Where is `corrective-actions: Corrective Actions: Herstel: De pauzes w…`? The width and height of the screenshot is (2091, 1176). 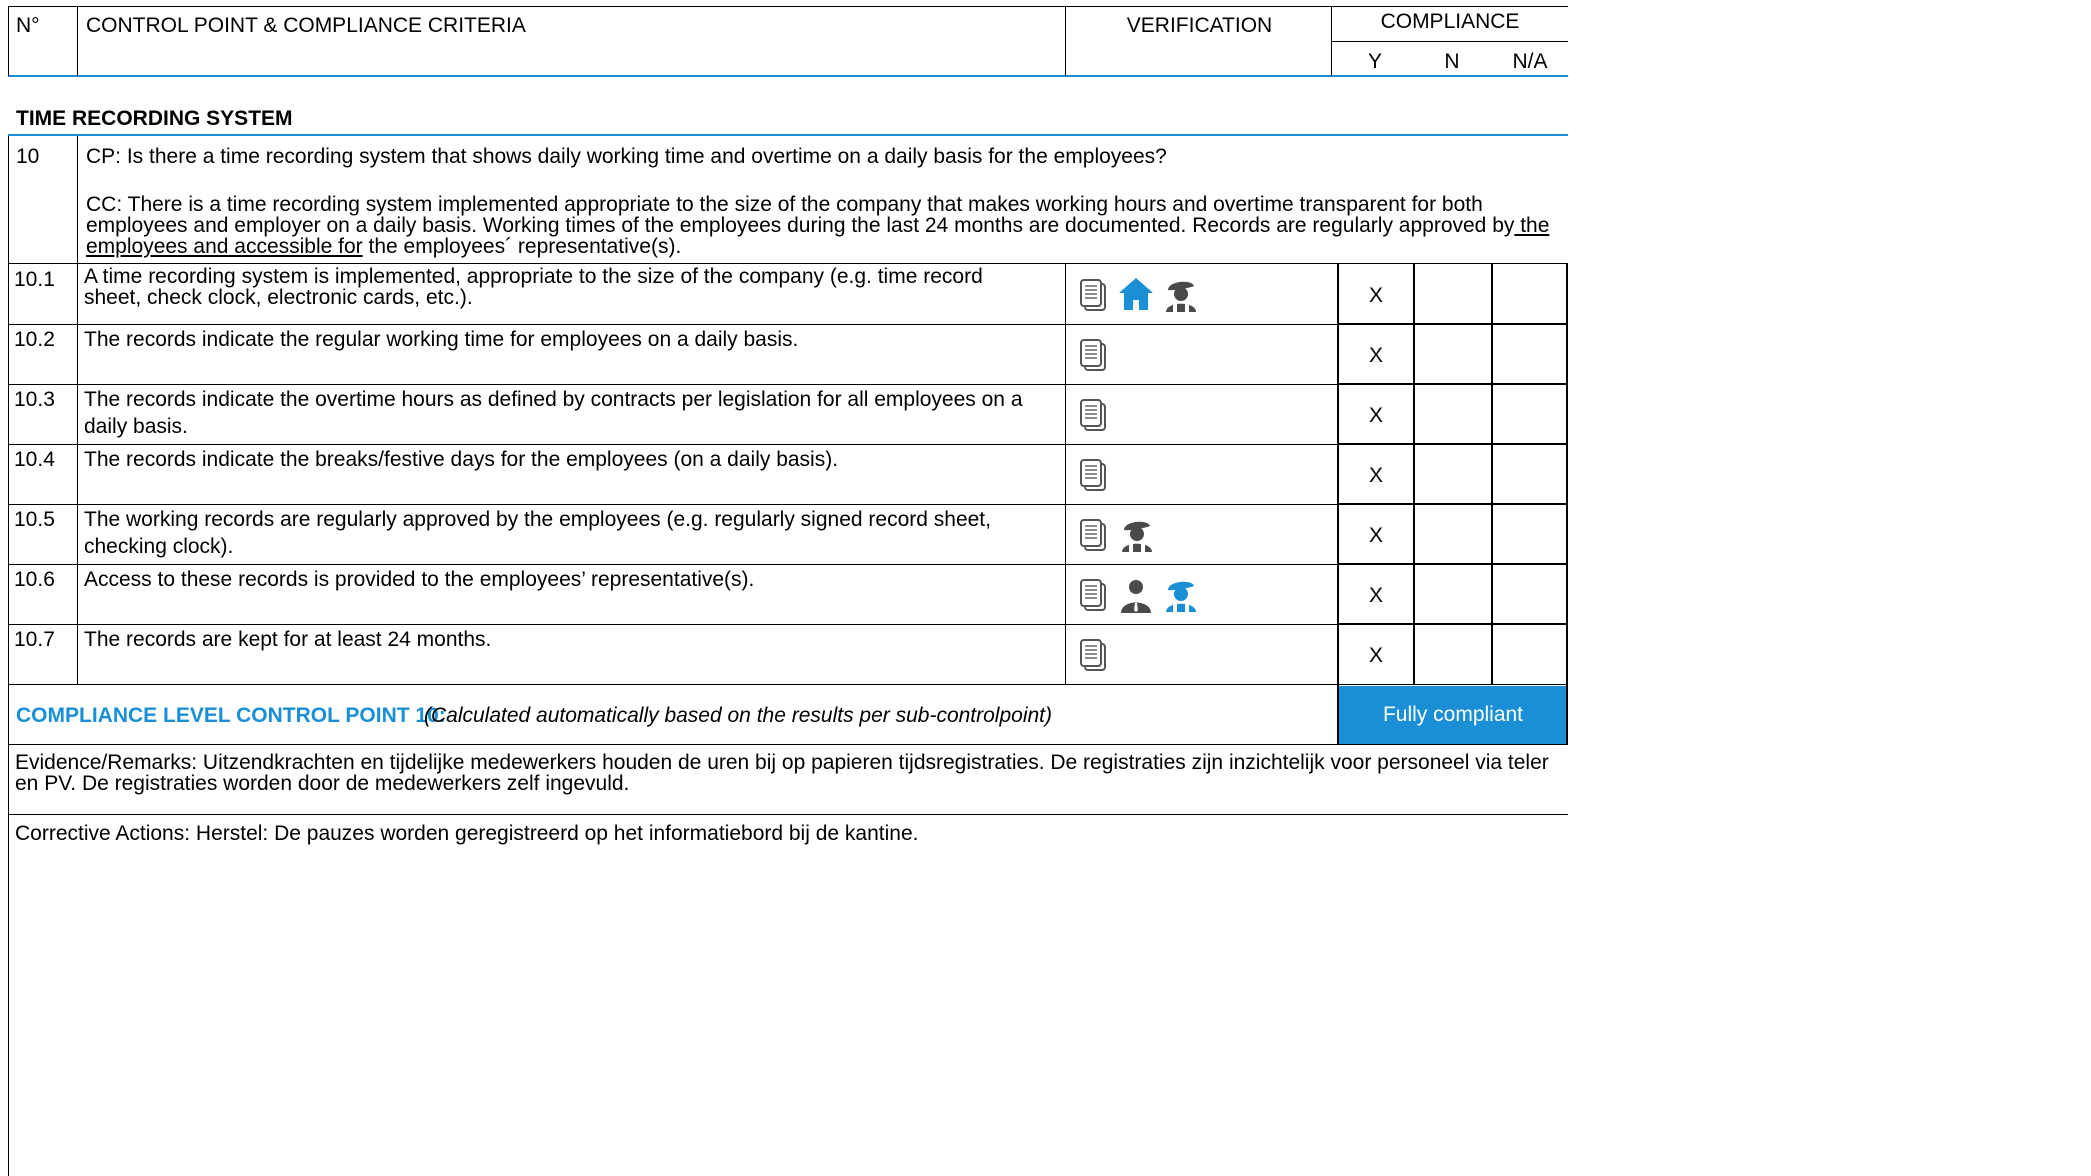 corrective-actions: Corrective Actions: Herstel: De pauzes w… is located at coordinates (467, 833).